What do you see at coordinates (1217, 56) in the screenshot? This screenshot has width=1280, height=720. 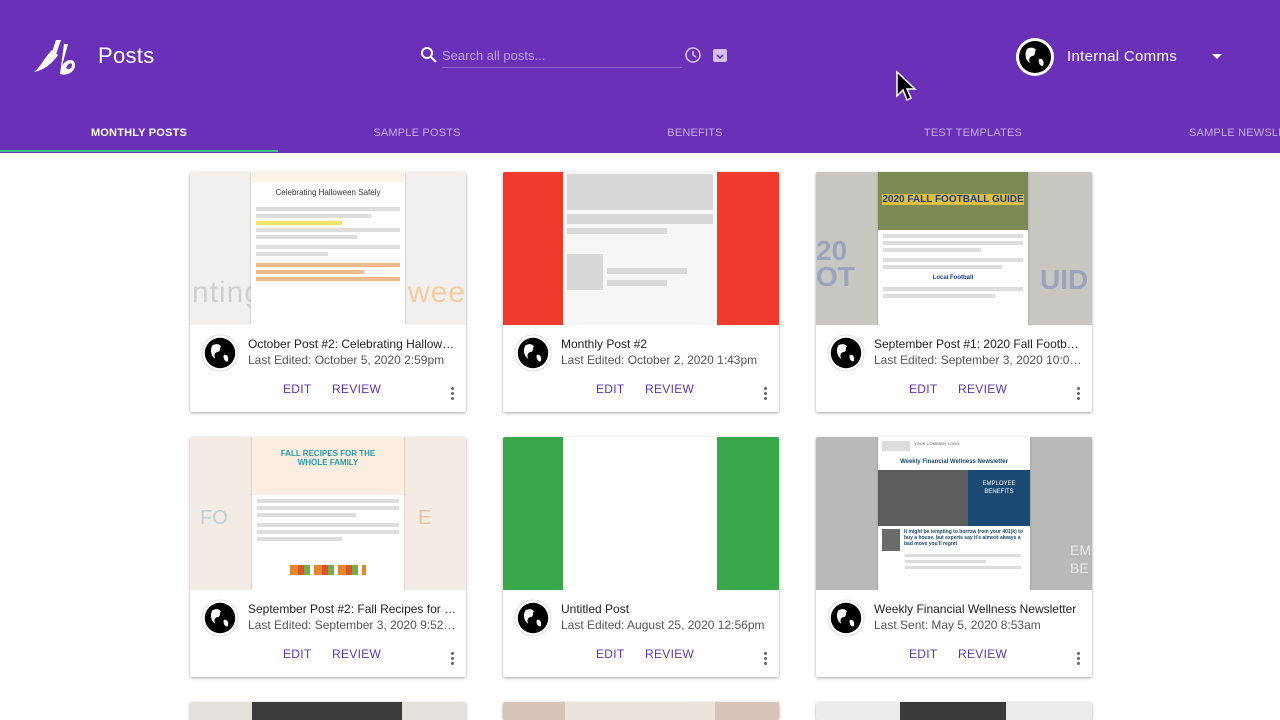 I see `dropdown-caret-icon` at bounding box center [1217, 56].